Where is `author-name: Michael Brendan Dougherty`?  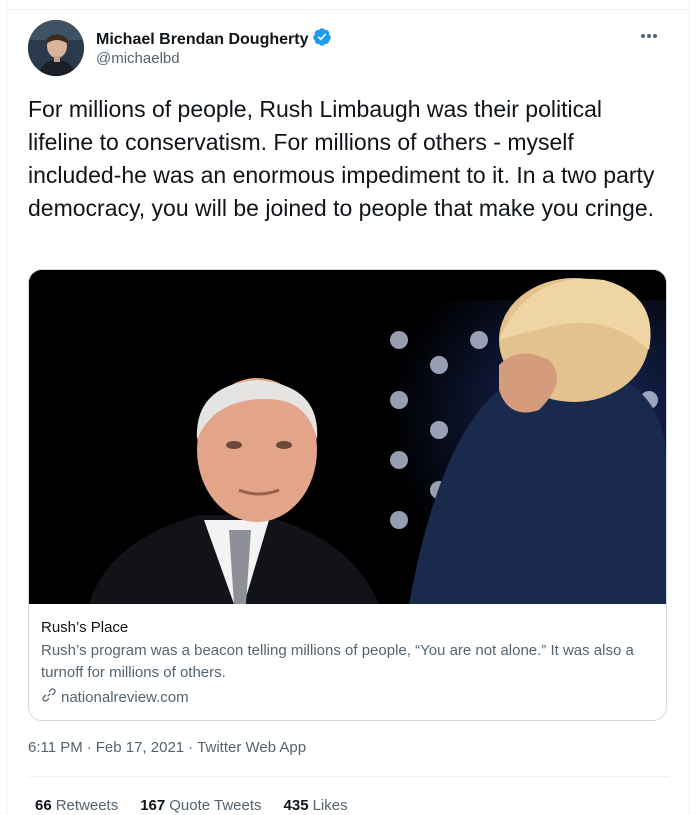 author-name: Michael Brendan Dougherty is located at coordinates (202, 40).